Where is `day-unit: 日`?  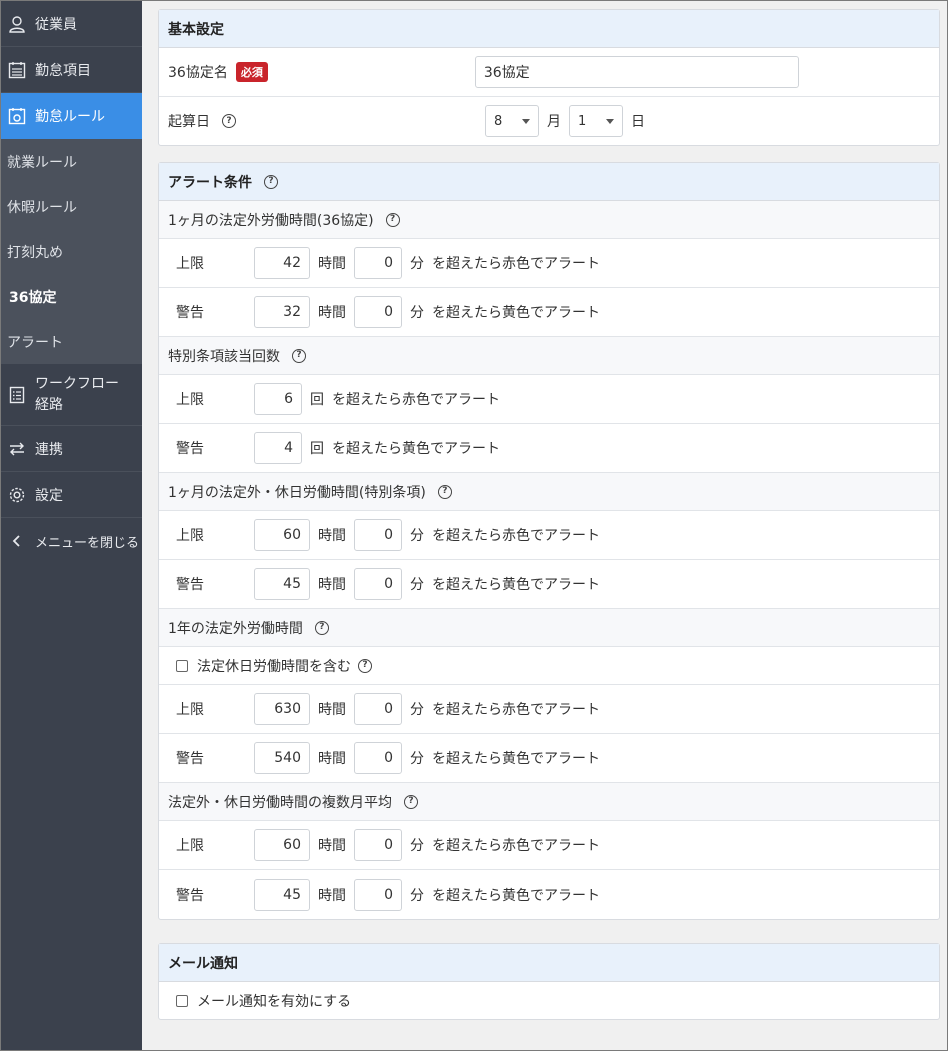
day-unit: 日 is located at coordinates (638, 122).